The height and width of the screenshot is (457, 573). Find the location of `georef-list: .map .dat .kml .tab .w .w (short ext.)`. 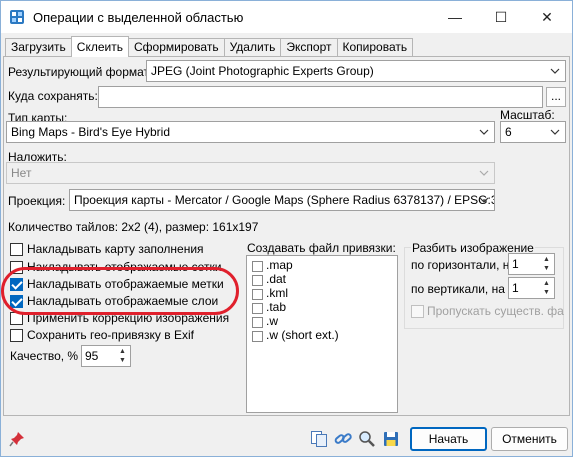

georef-list: .map .dat .kml .tab .w .w (short ext.) is located at coordinates (322, 334).